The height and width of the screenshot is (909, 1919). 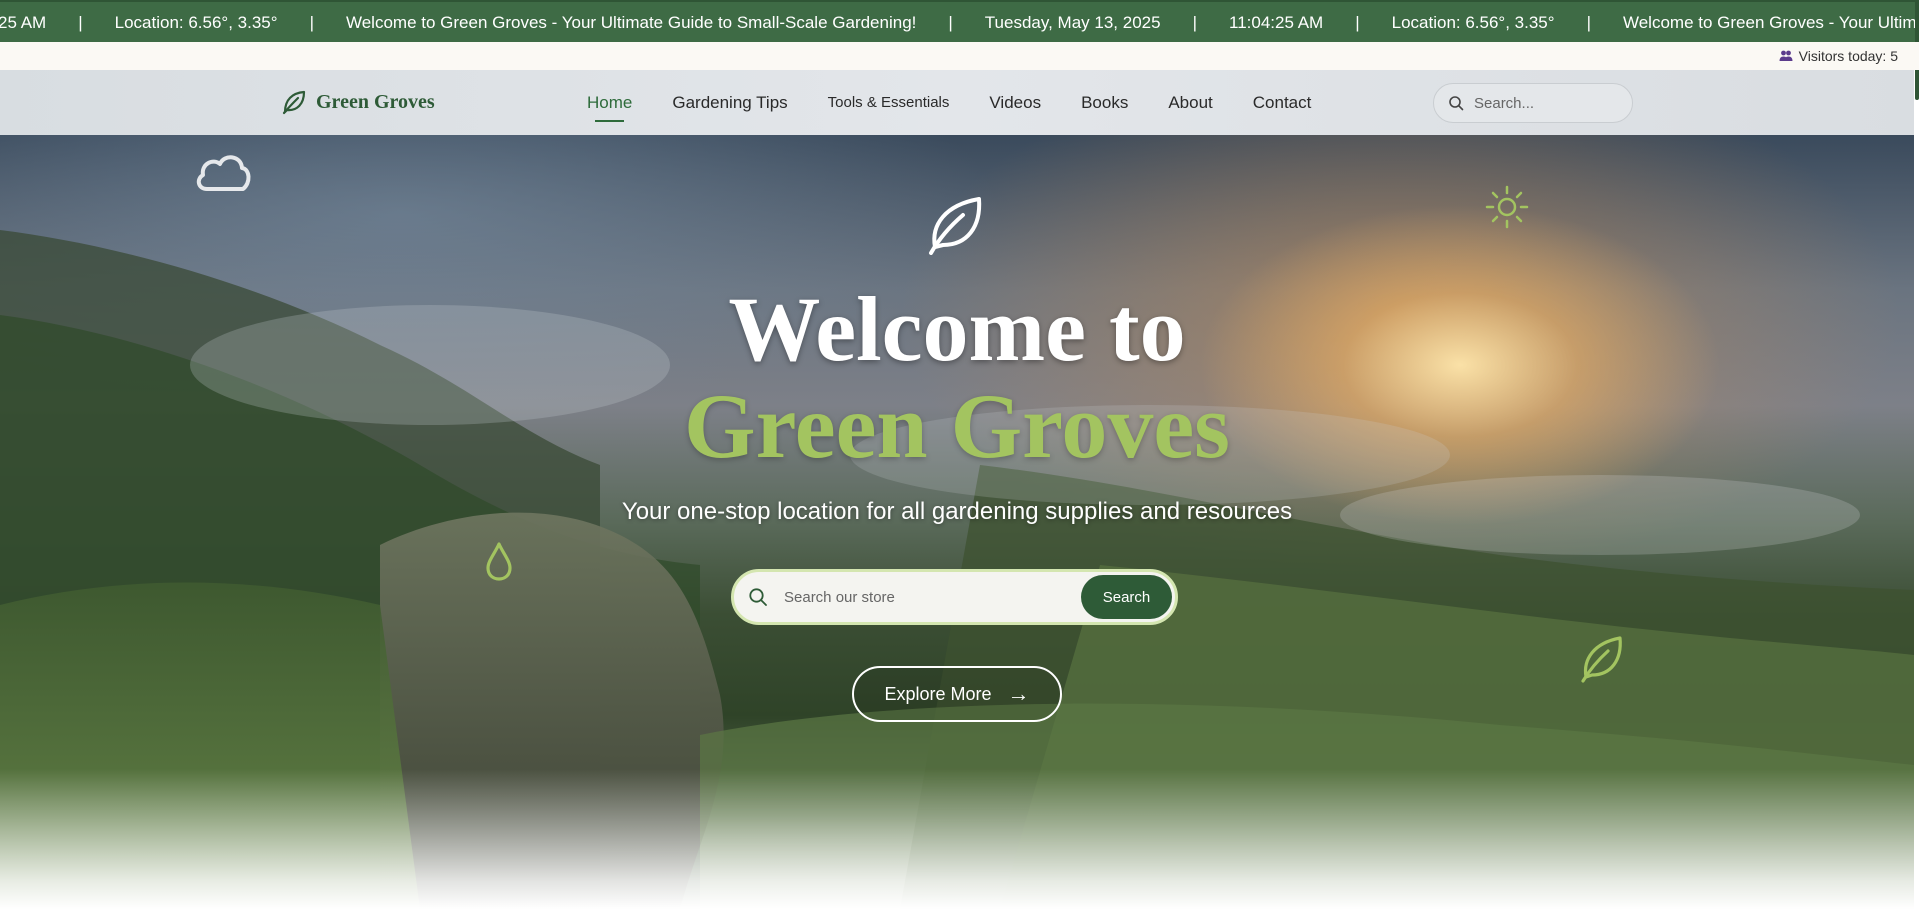 What do you see at coordinates (1104, 103) in the screenshot?
I see `nav-link-books: Books` at bounding box center [1104, 103].